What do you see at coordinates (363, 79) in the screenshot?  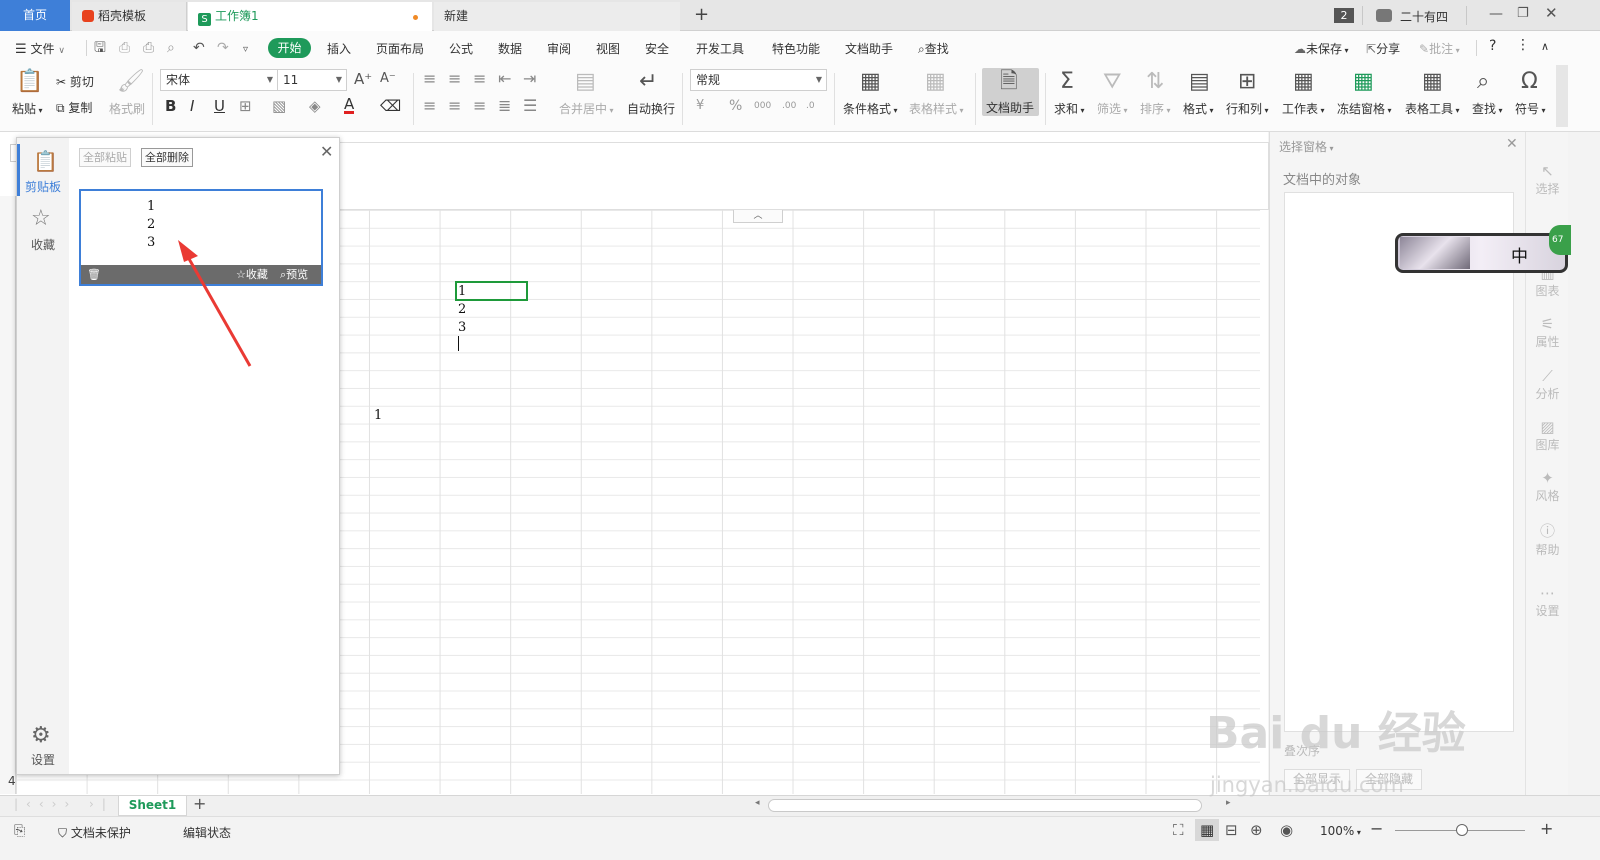 I see `increase-font-icon: A⁺` at bounding box center [363, 79].